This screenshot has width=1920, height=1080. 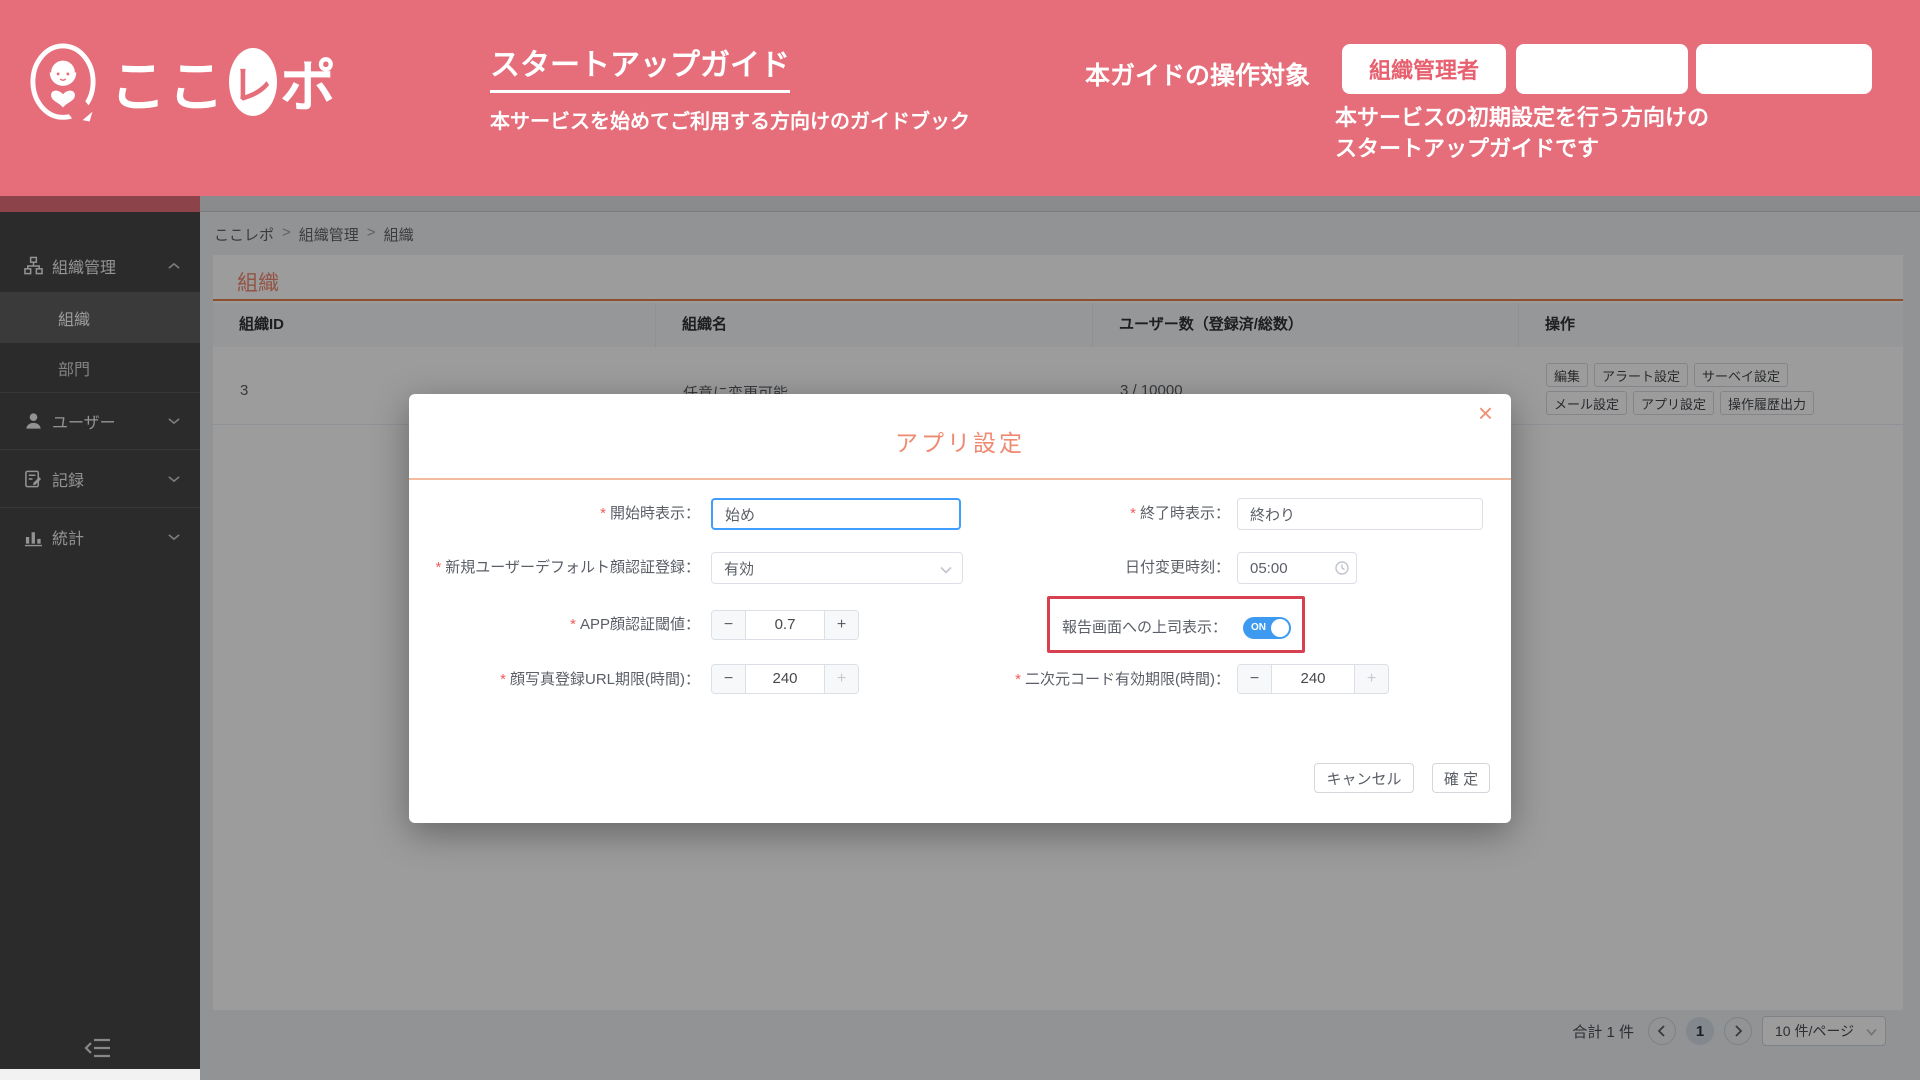 I want to click on face-url-value: 240, so click(x=785, y=679).